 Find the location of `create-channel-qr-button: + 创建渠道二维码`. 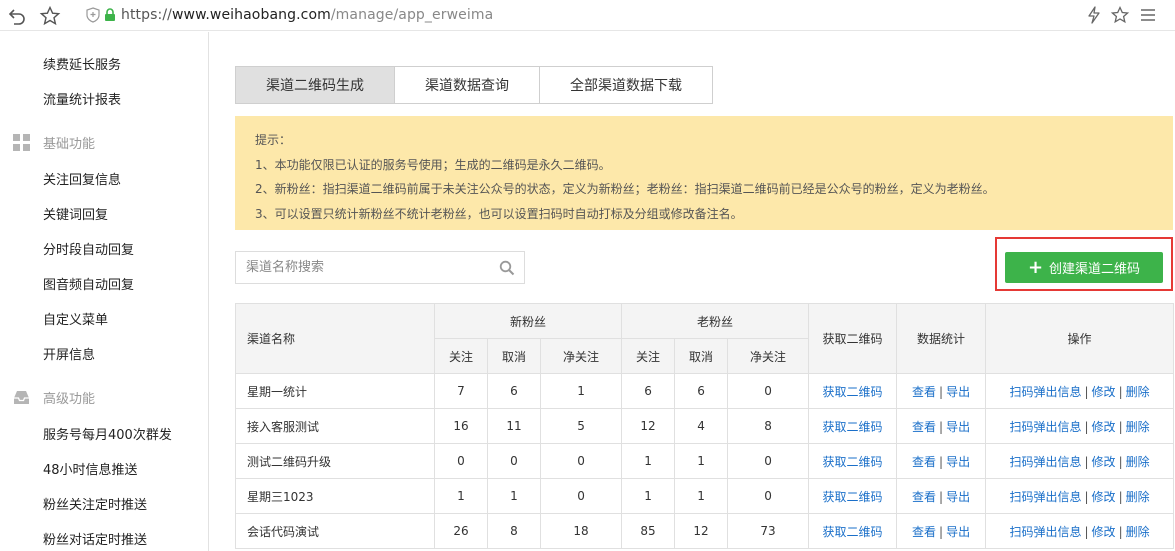

create-channel-qr-button: + 创建渠道二维码 is located at coordinates (1084, 267).